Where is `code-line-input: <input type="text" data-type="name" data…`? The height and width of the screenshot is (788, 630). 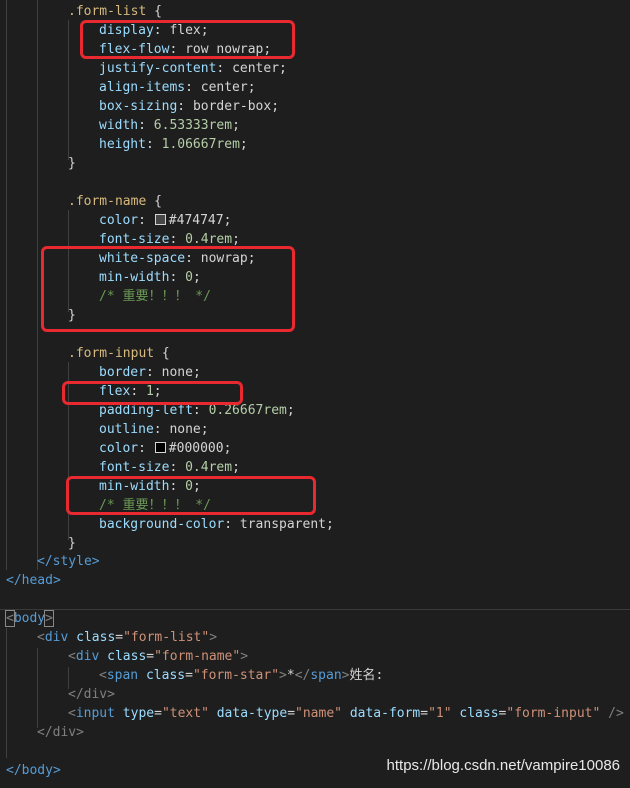 code-line-input: <input type="text" data-type="name" data… is located at coordinates (346, 713).